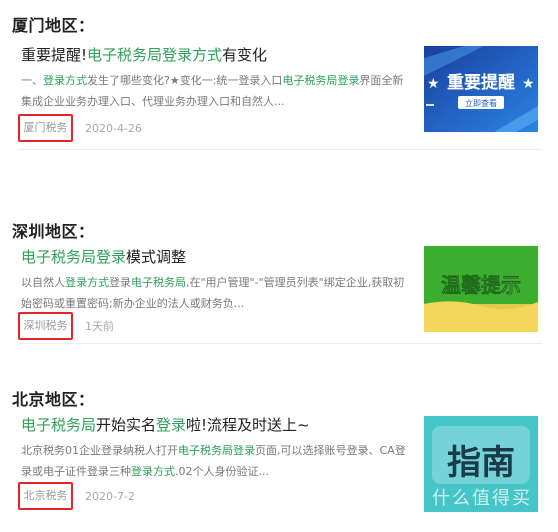  What do you see at coordinates (185, 80) in the screenshot?
I see `text-segment: 发生了哪些变化?★变化一:统一登录入口` at bounding box center [185, 80].